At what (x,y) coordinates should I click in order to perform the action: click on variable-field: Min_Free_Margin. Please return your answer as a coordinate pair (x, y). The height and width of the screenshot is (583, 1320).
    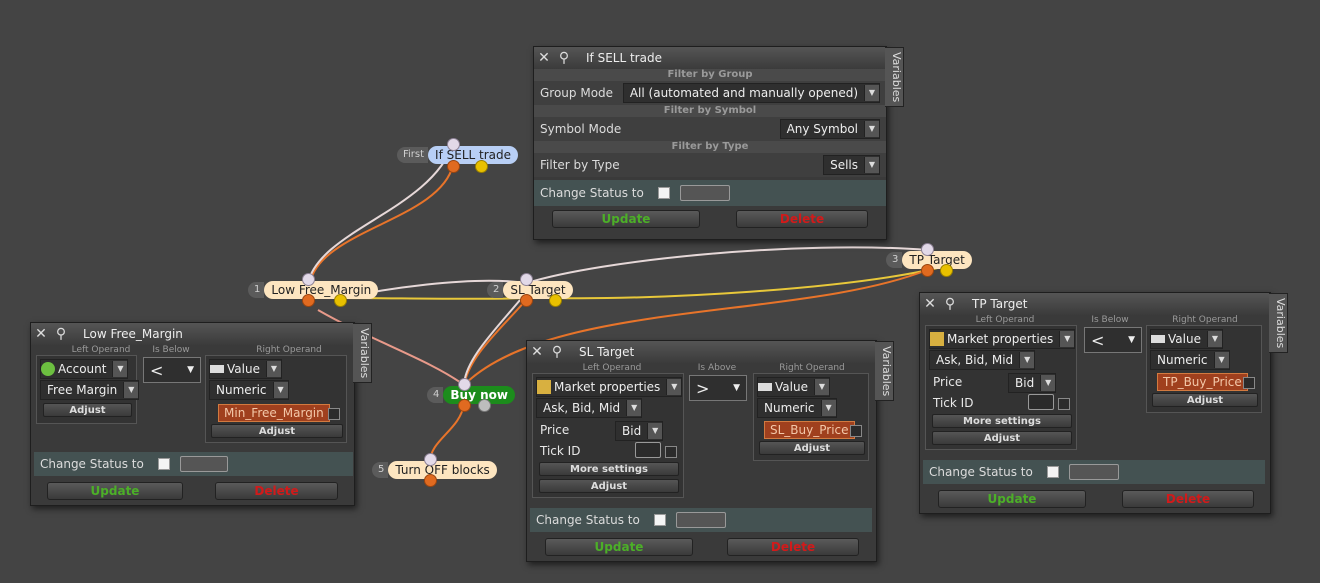
    Looking at the image, I should click on (274, 413).